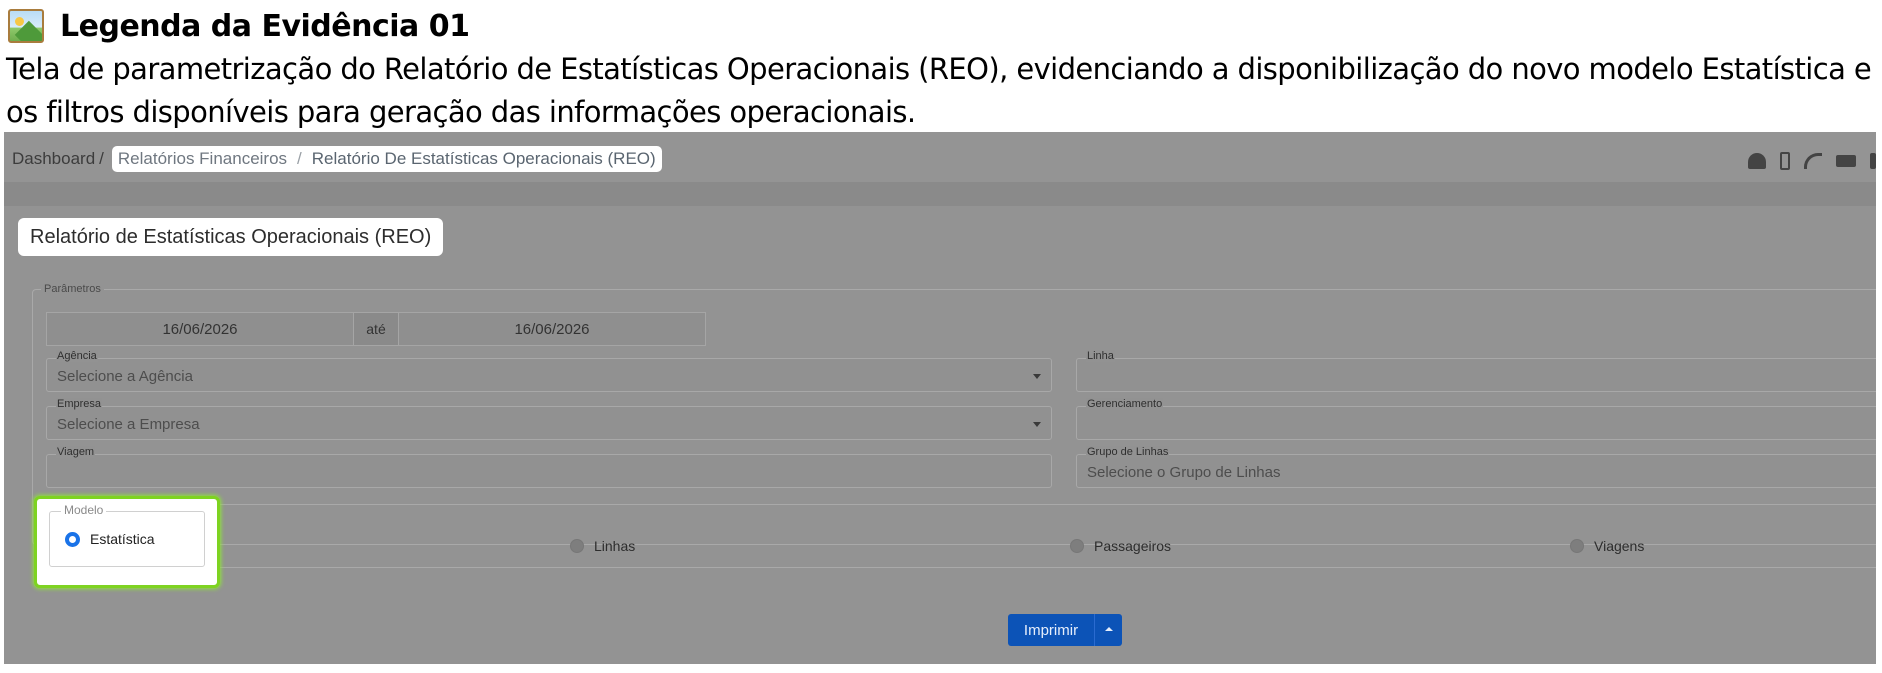  Describe the element at coordinates (940, 194) in the screenshot. I see `header-band` at that location.